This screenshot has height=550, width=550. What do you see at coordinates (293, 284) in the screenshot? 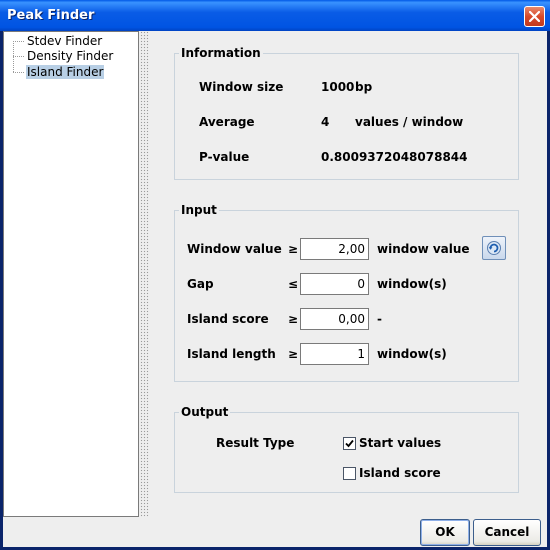
I see `gap-operator: ≤` at bounding box center [293, 284].